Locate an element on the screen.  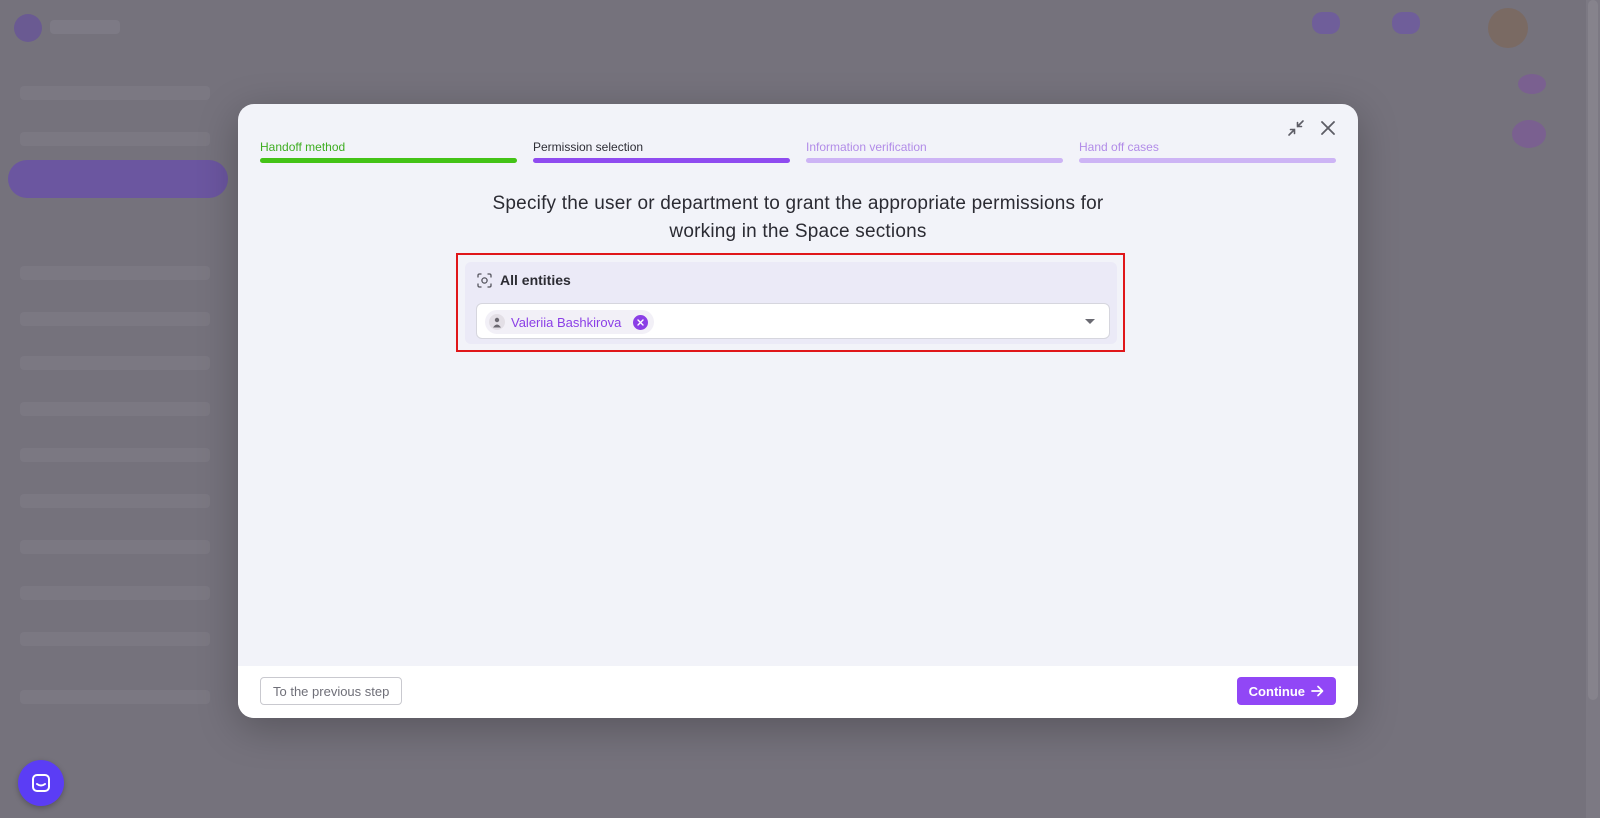
page-scrollbar is located at coordinates (1593, 409).